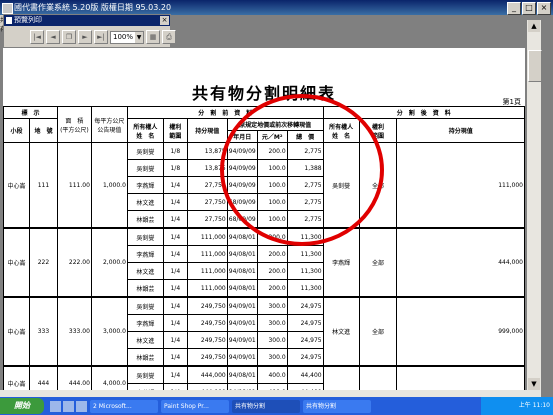 The image size is (553, 415). What do you see at coordinates (81, 406) in the screenshot?
I see `media-icon` at bounding box center [81, 406].